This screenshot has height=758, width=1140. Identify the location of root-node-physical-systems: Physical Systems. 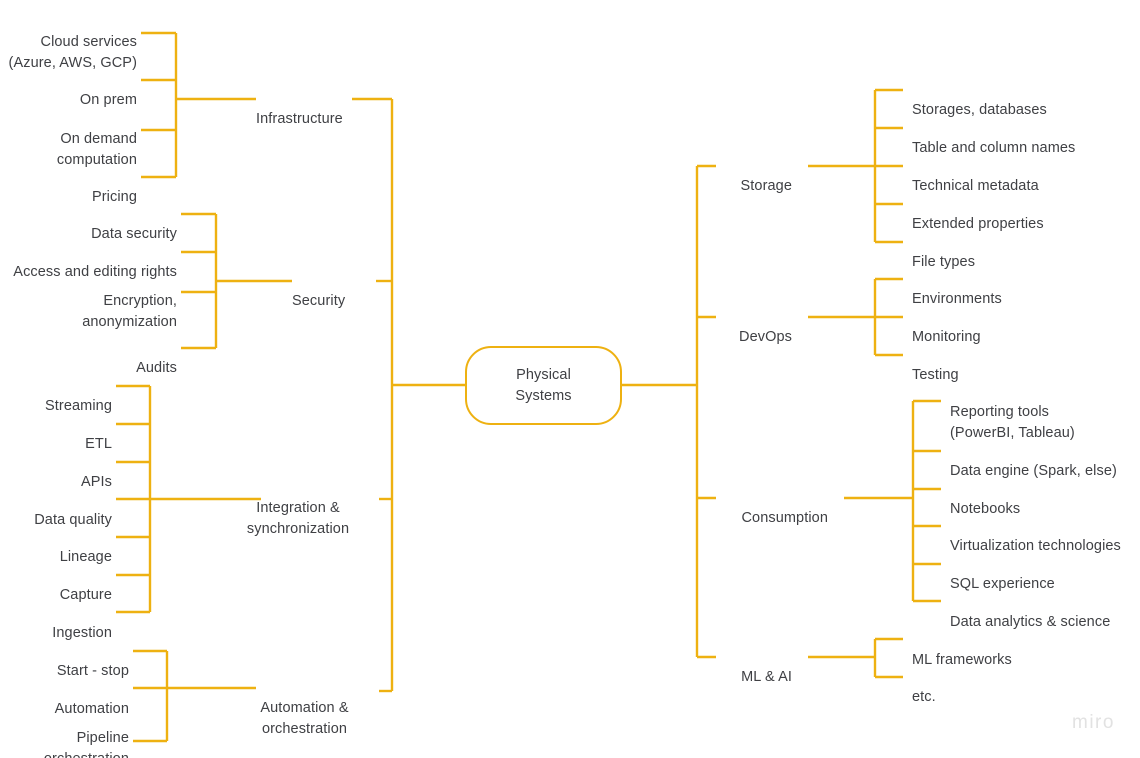
(543, 385).